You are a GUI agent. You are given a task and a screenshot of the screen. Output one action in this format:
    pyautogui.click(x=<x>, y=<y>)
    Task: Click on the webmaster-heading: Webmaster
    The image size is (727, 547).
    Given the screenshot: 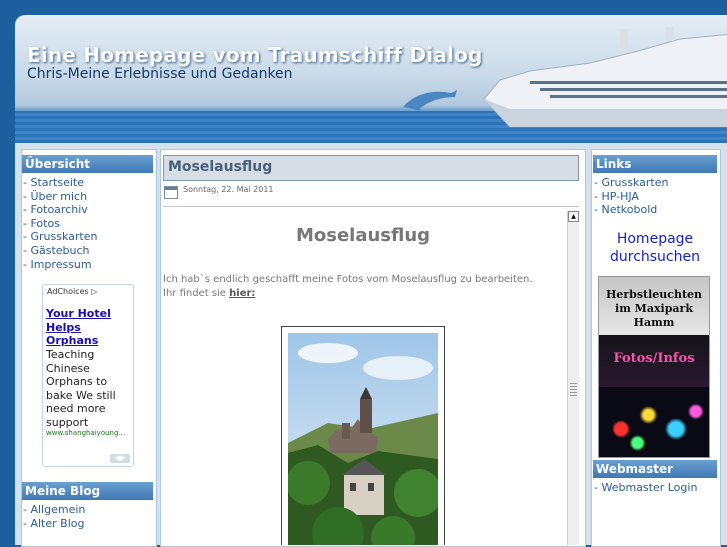 What is the action you would take?
    pyautogui.click(x=655, y=469)
    